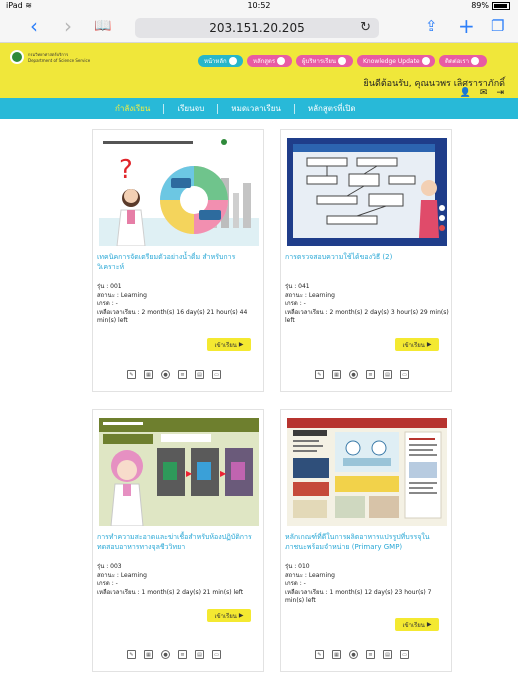  I want to click on user-profile-icon: 👤, so click(465, 93).